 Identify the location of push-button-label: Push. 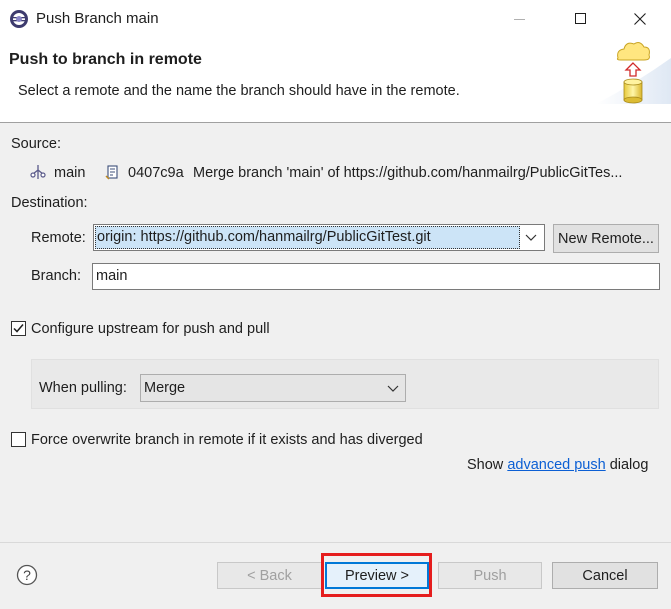
(490, 575).